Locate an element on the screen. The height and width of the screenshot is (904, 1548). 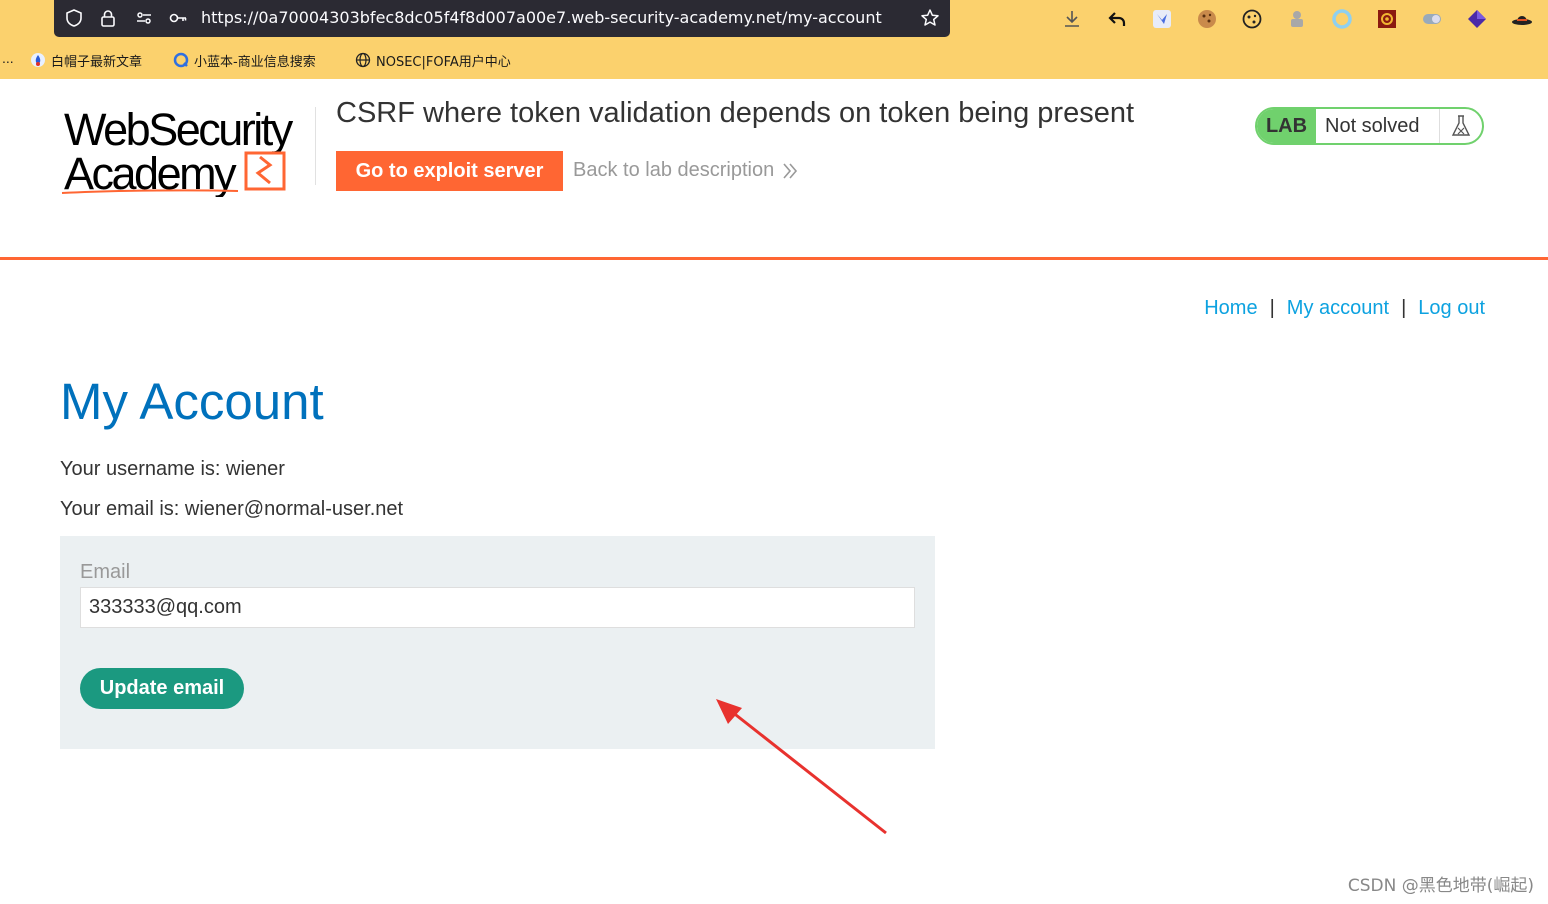
key-icon is located at coordinates (178, 18).